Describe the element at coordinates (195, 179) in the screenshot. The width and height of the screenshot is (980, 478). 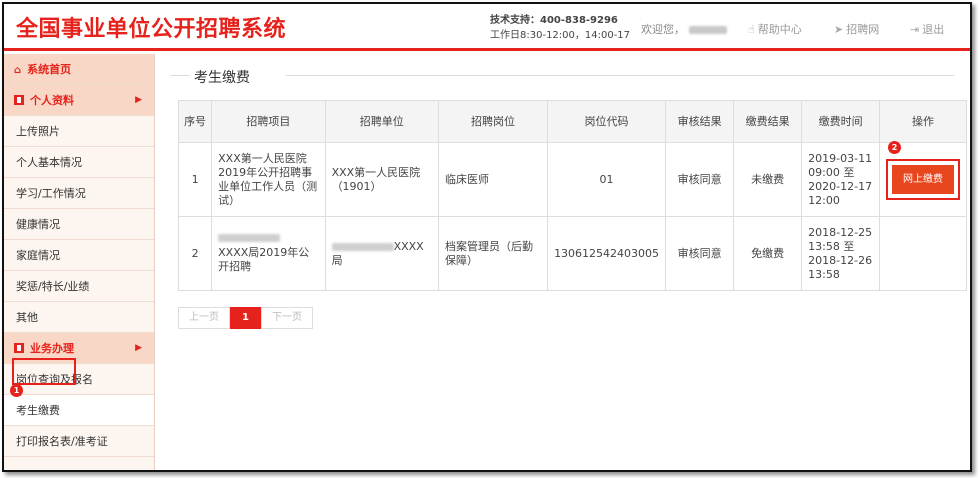
I see `cell-no: 1` at that location.